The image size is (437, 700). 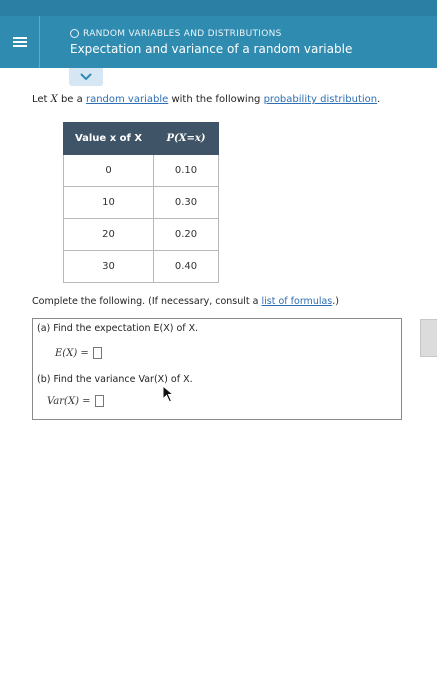 I want to click on instructions-suffix: .), so click(x=335, y=301).